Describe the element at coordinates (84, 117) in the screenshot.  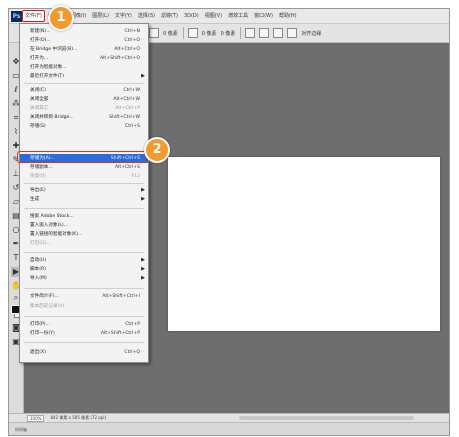
I see `menu-item-close-go-bridge: 关闭并转到 Bridge... Shift+Ctrl+W` at that location.